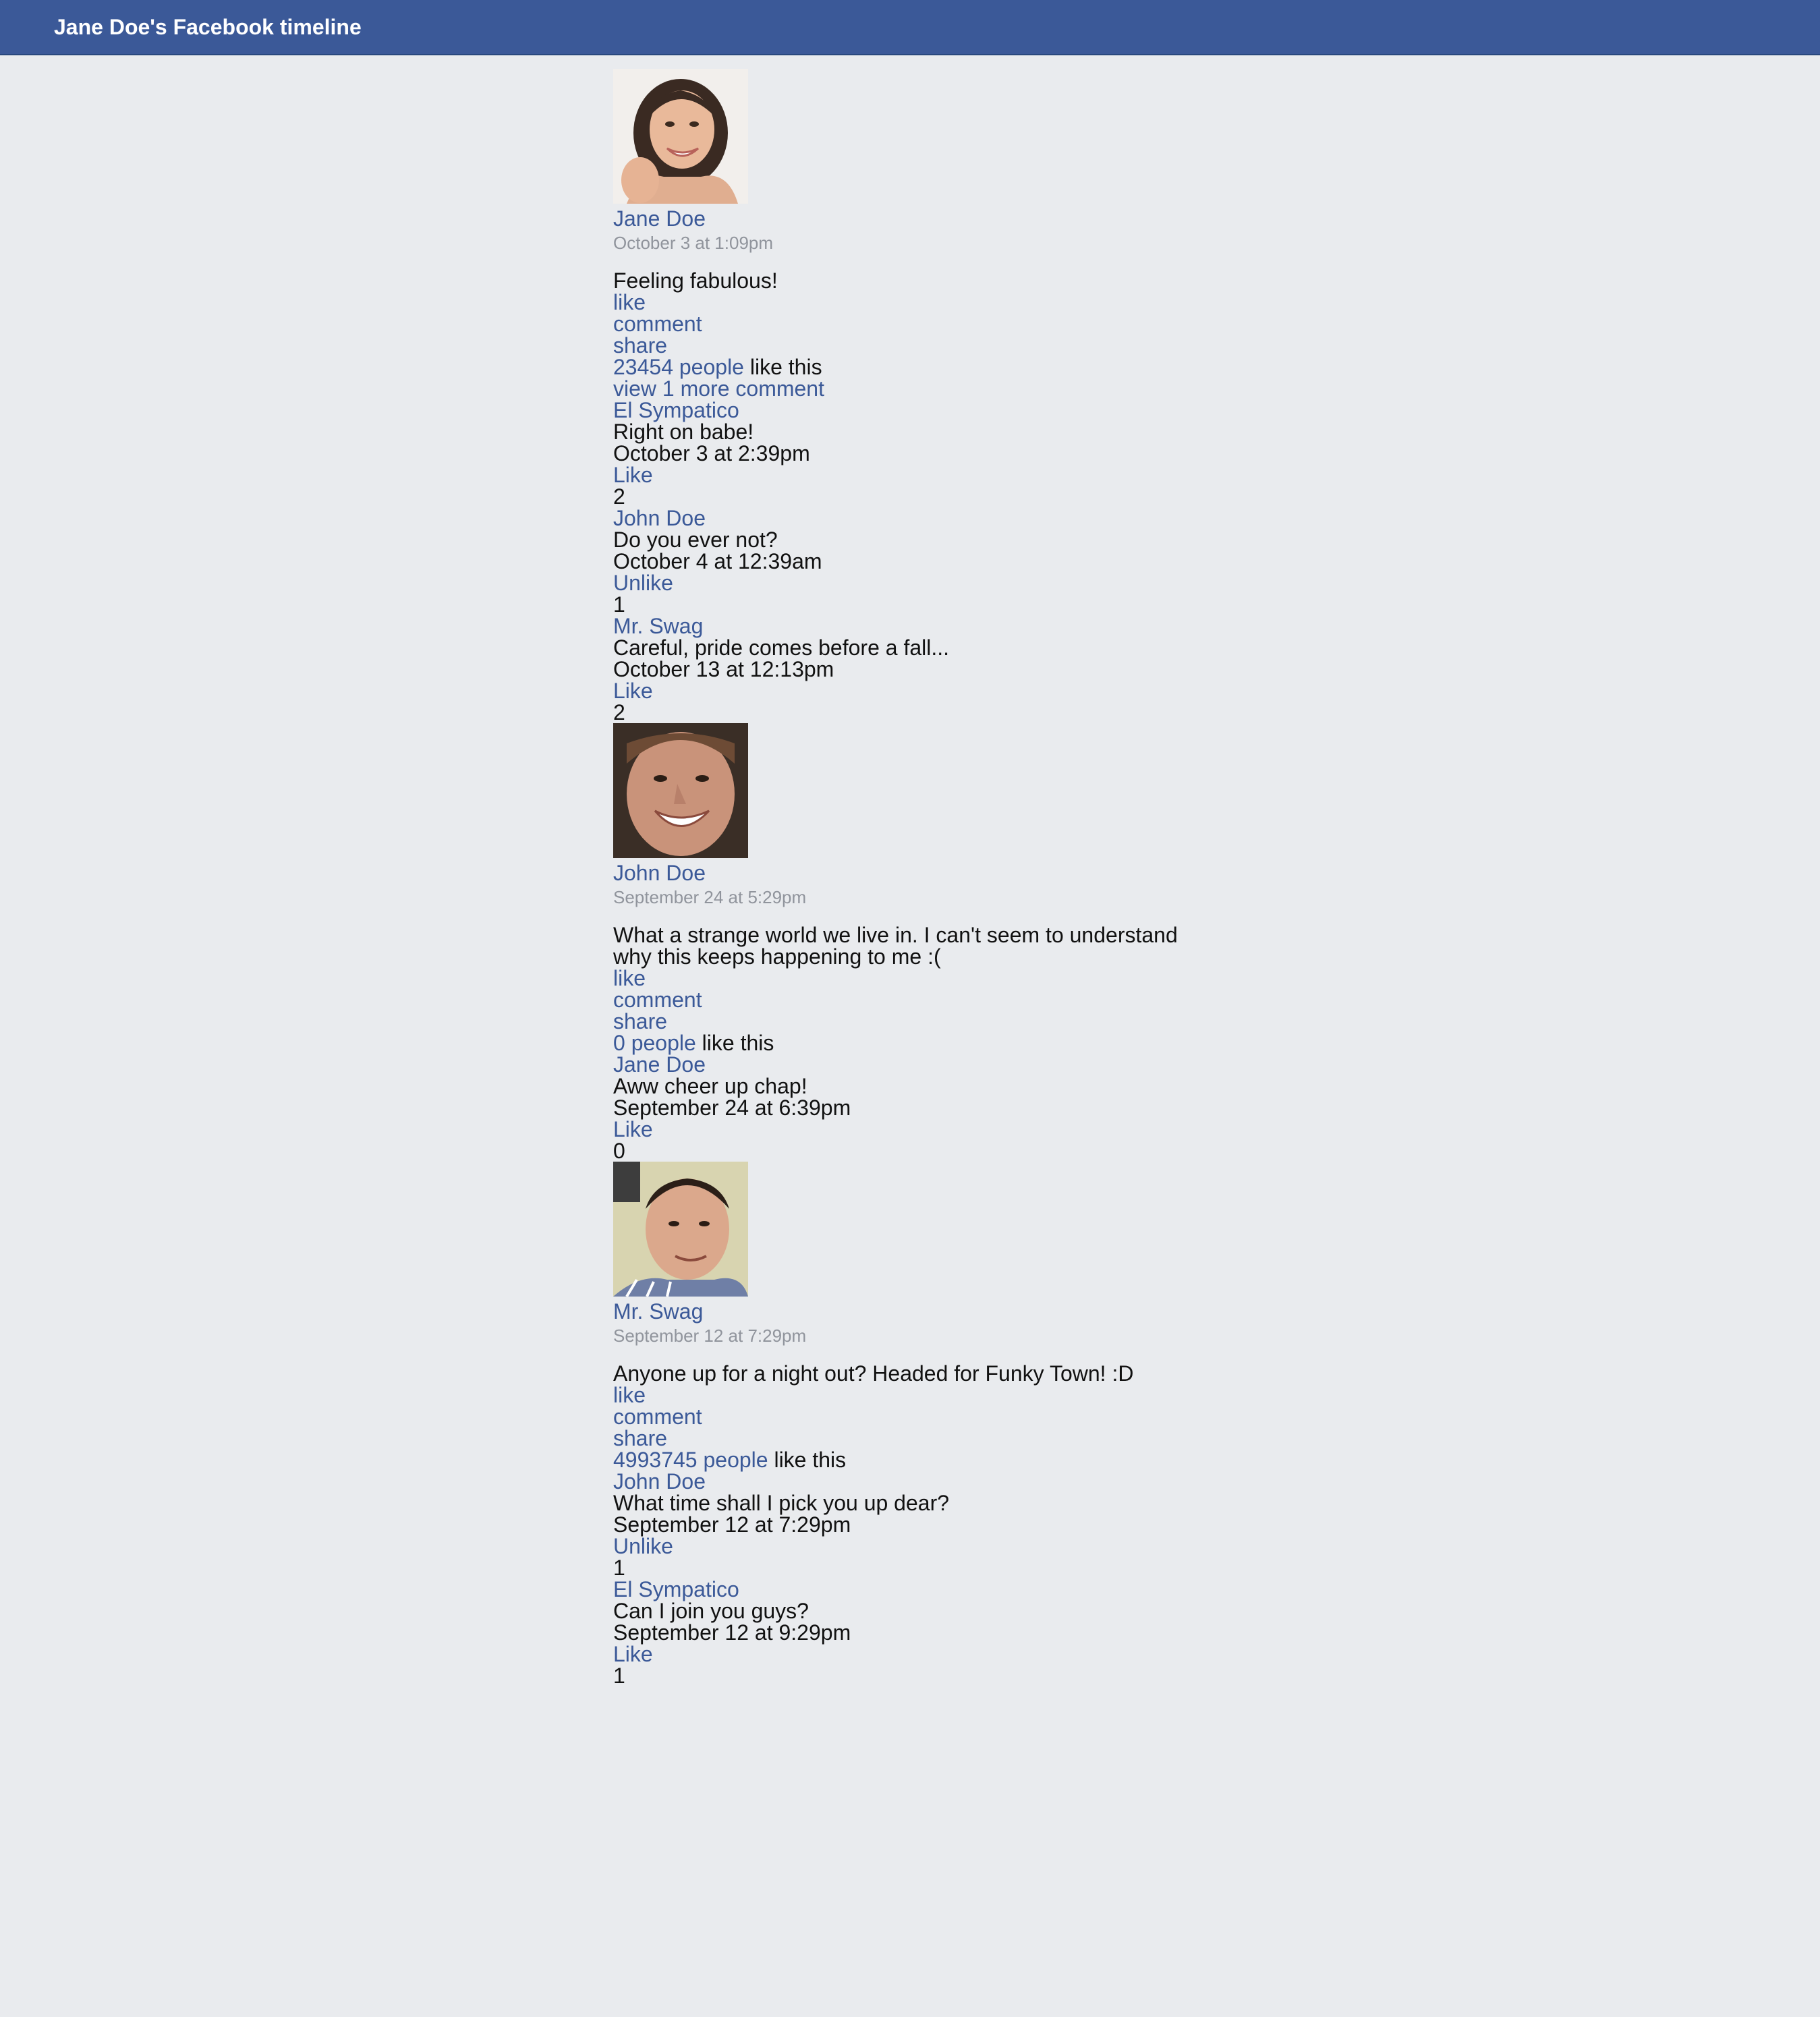  I want to click on likes-count-link: 0 people, so click(654, 1043).